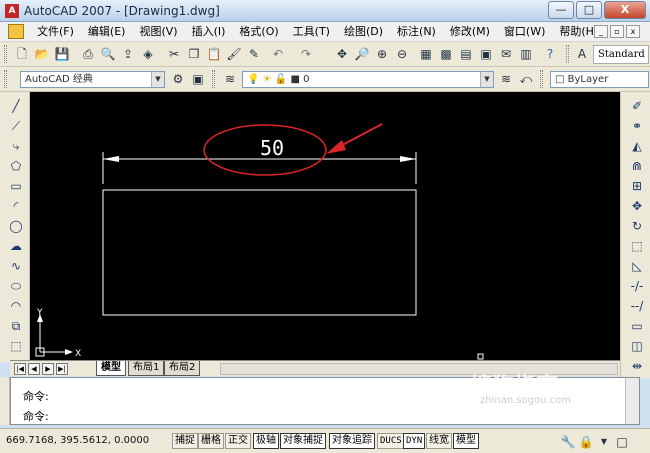 This screenshot has height=453, width=650. What do you see at coordinates (637, 366) in the screenshot?
I see `explode-icon: ⇹` at bounding box center [637, 366].